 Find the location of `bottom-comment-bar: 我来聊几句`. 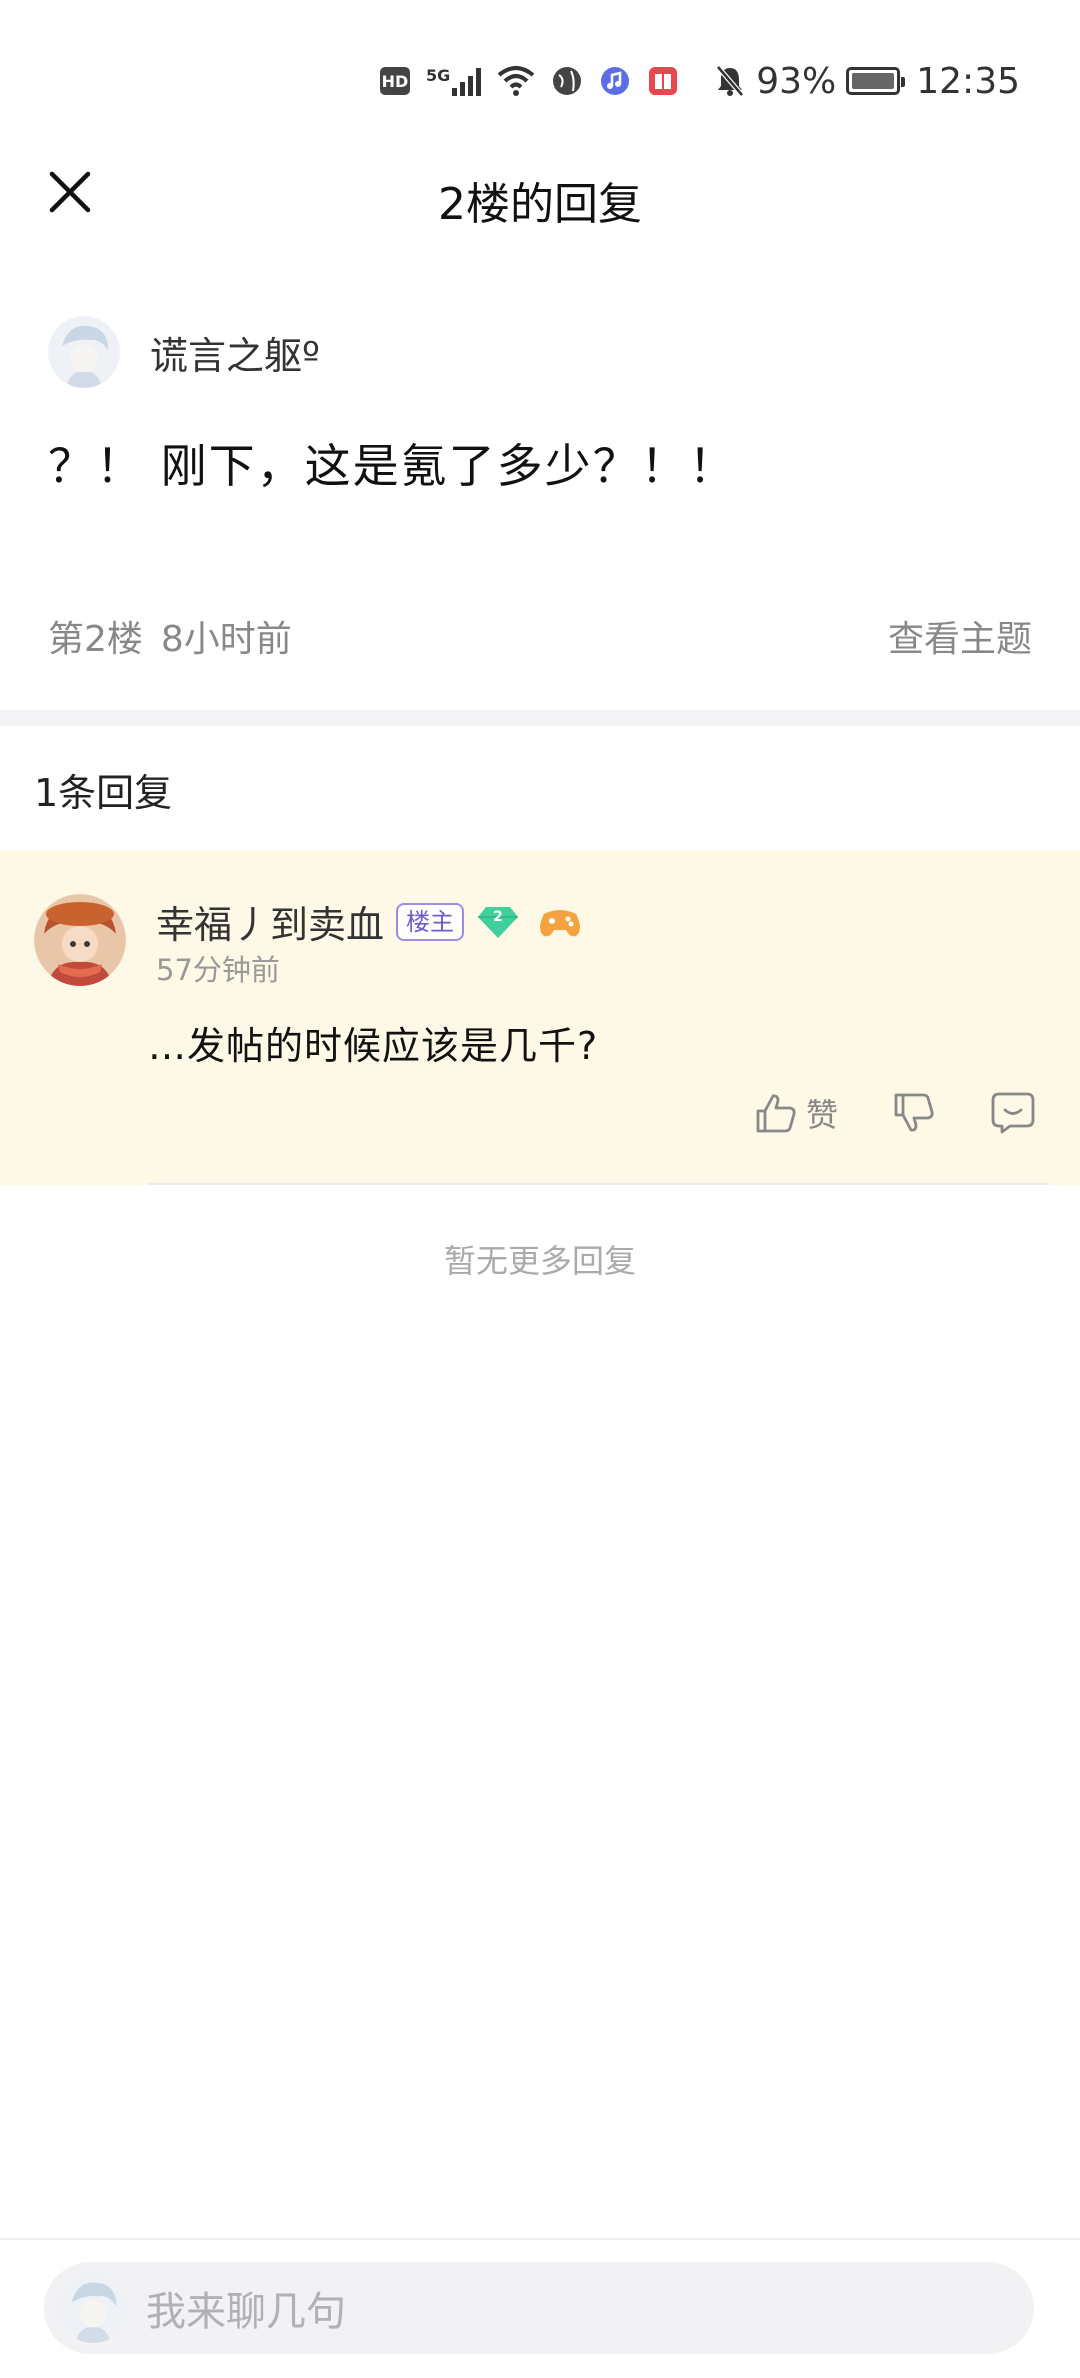

bottom-comment-bar: 我来聊几句 is located at coordinates (540, 2308).